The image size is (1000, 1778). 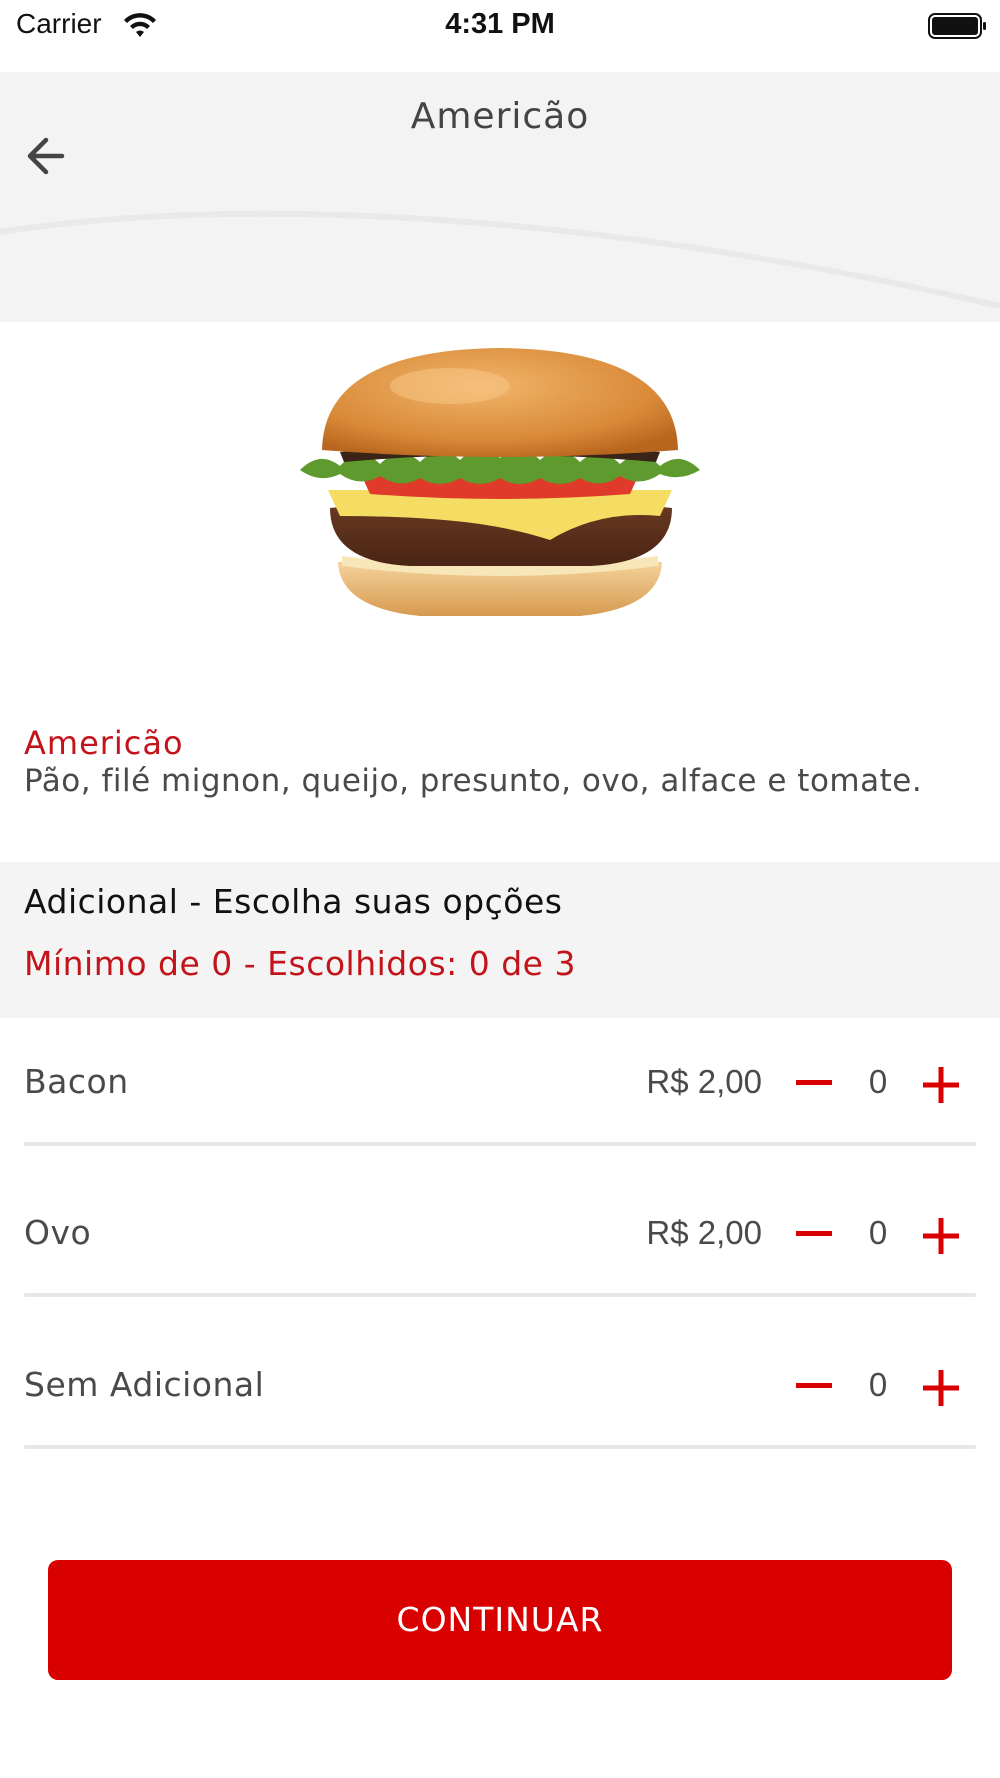 I want to click on option-row-ovo: Ovo R$ 2,00 0, so click(x=500, y=1244).